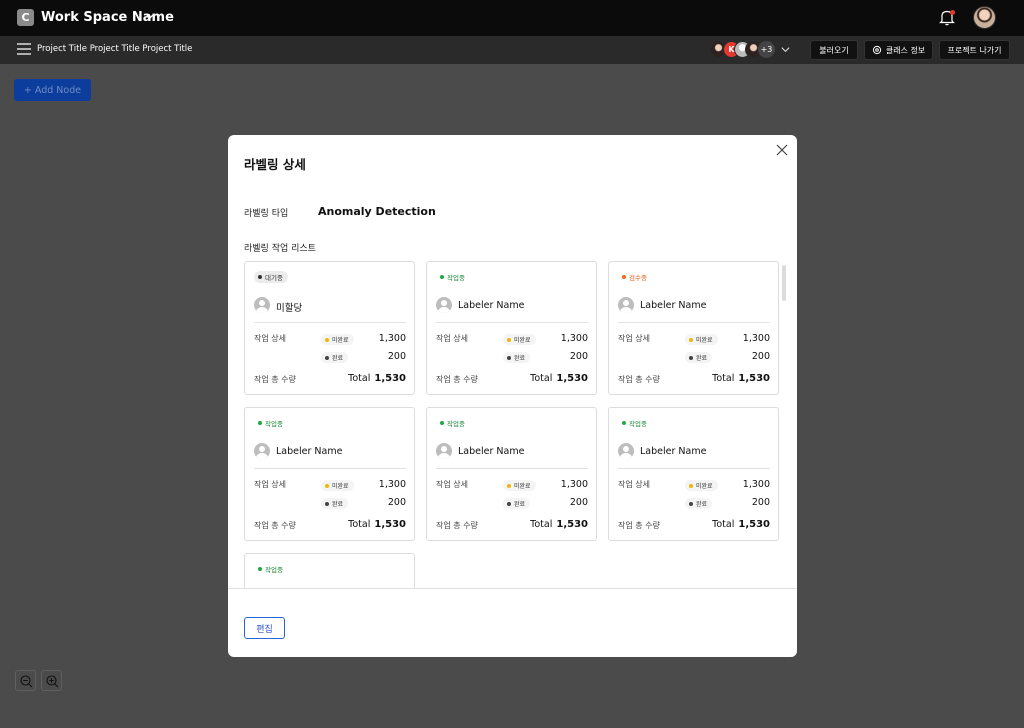 This screenshot has height=728, width=1024. What do you see at coordinates (984, 17) in the screenshot?
I see `user-avatar` at bounding box center [984, 17].